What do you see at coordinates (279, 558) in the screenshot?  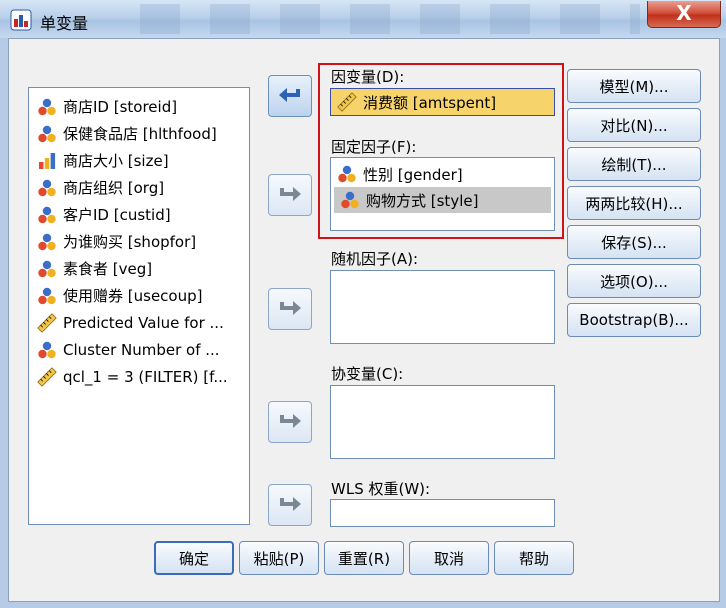 I see `paste-button: 粘贴(P)` at bounding box center [279, 558].